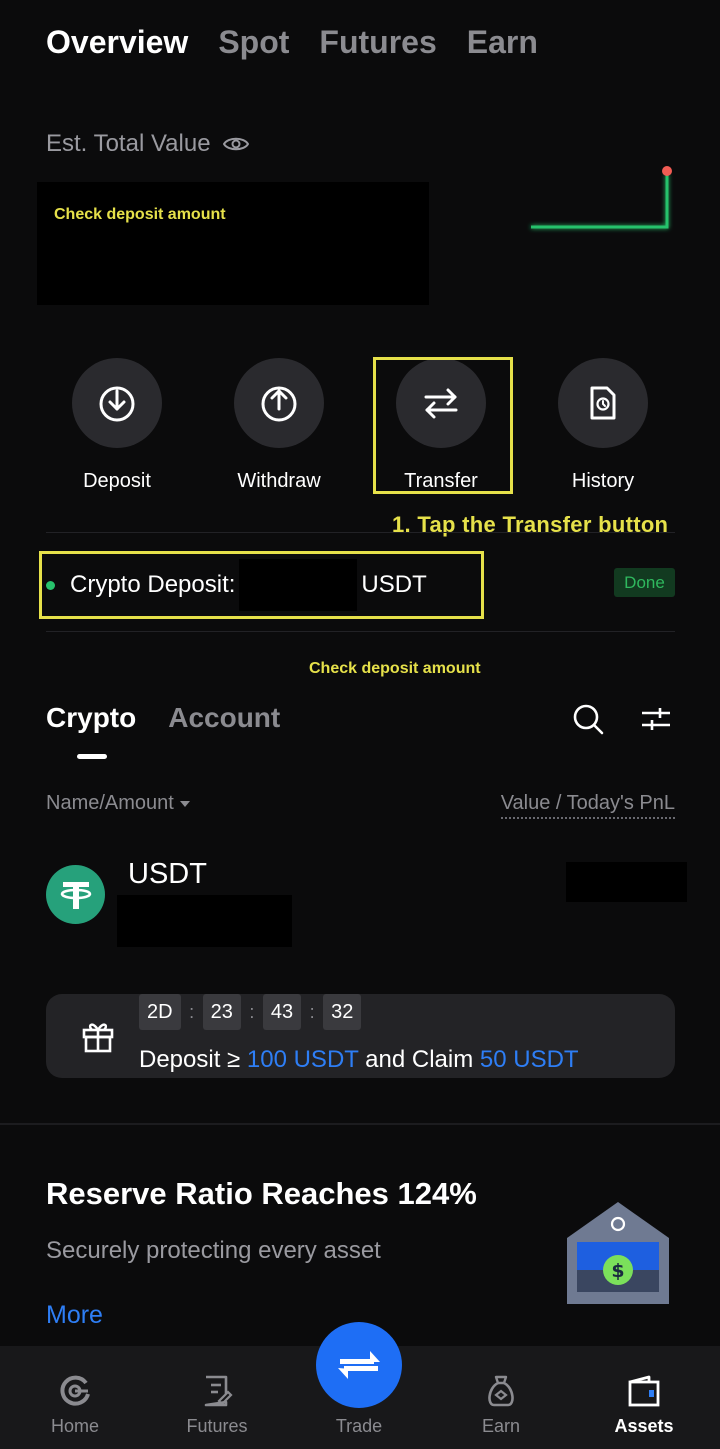  I want to click on reserve-title: Reserve Ratio Reaches 124%, so click(261, 1193).